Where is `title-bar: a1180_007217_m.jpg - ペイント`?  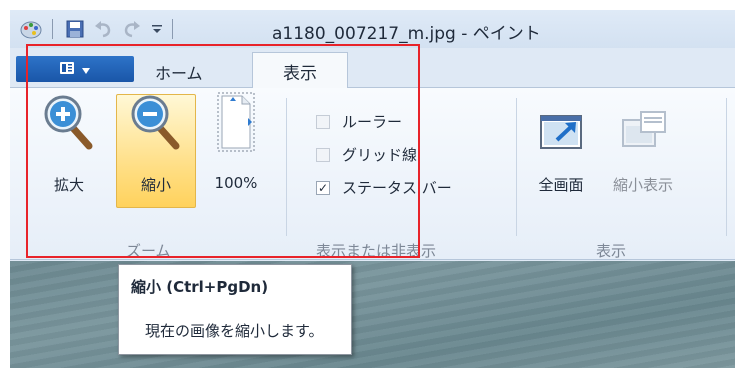
title-bar: a1180_007217_m.jpg - ペイント is located at coordinates (372, 29).